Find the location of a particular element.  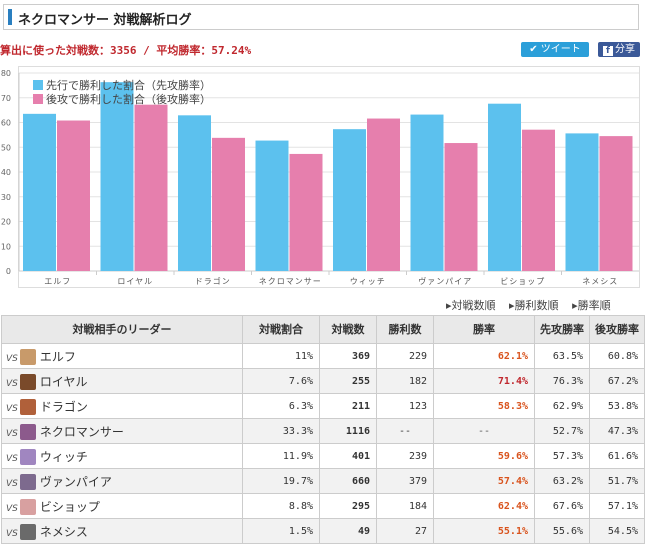

first-rate-cell: 76.3% is located at coordinates (562, 381).